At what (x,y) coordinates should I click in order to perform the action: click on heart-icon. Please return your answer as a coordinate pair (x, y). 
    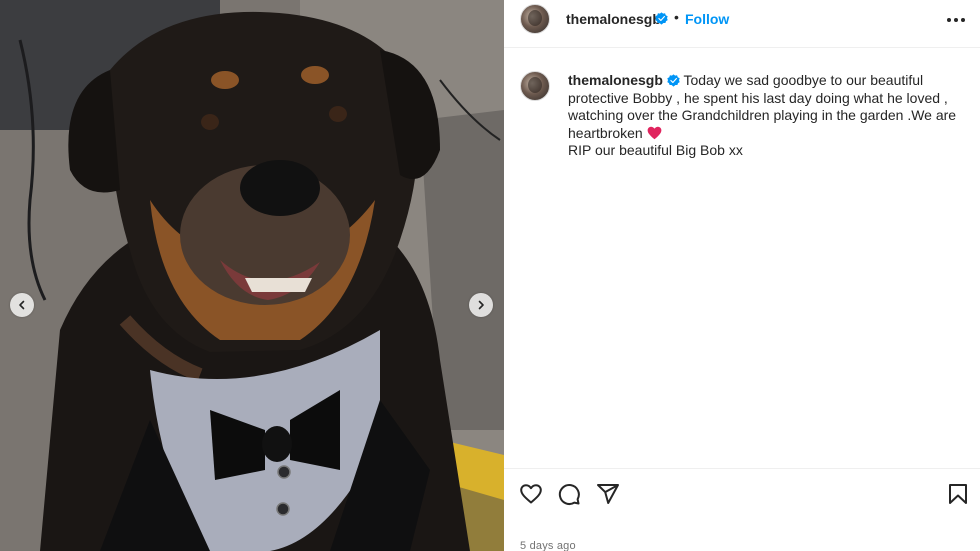
    Looking at the image, I should click on (531, 494).